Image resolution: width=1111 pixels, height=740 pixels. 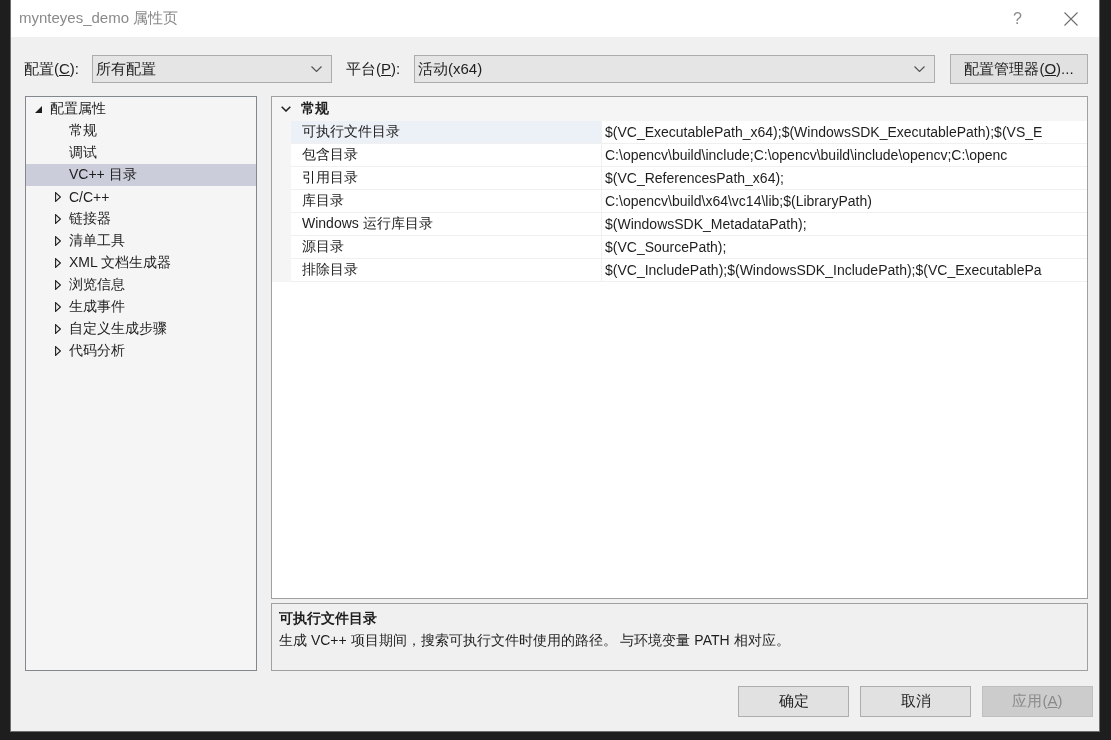 What do you see at coordinates (844, 155) in the screenshot?
I see `property-value: C:\opencv\build\include;C:\opencv\build\include\opencv;C:\openc` at bounding box center [844, 155].